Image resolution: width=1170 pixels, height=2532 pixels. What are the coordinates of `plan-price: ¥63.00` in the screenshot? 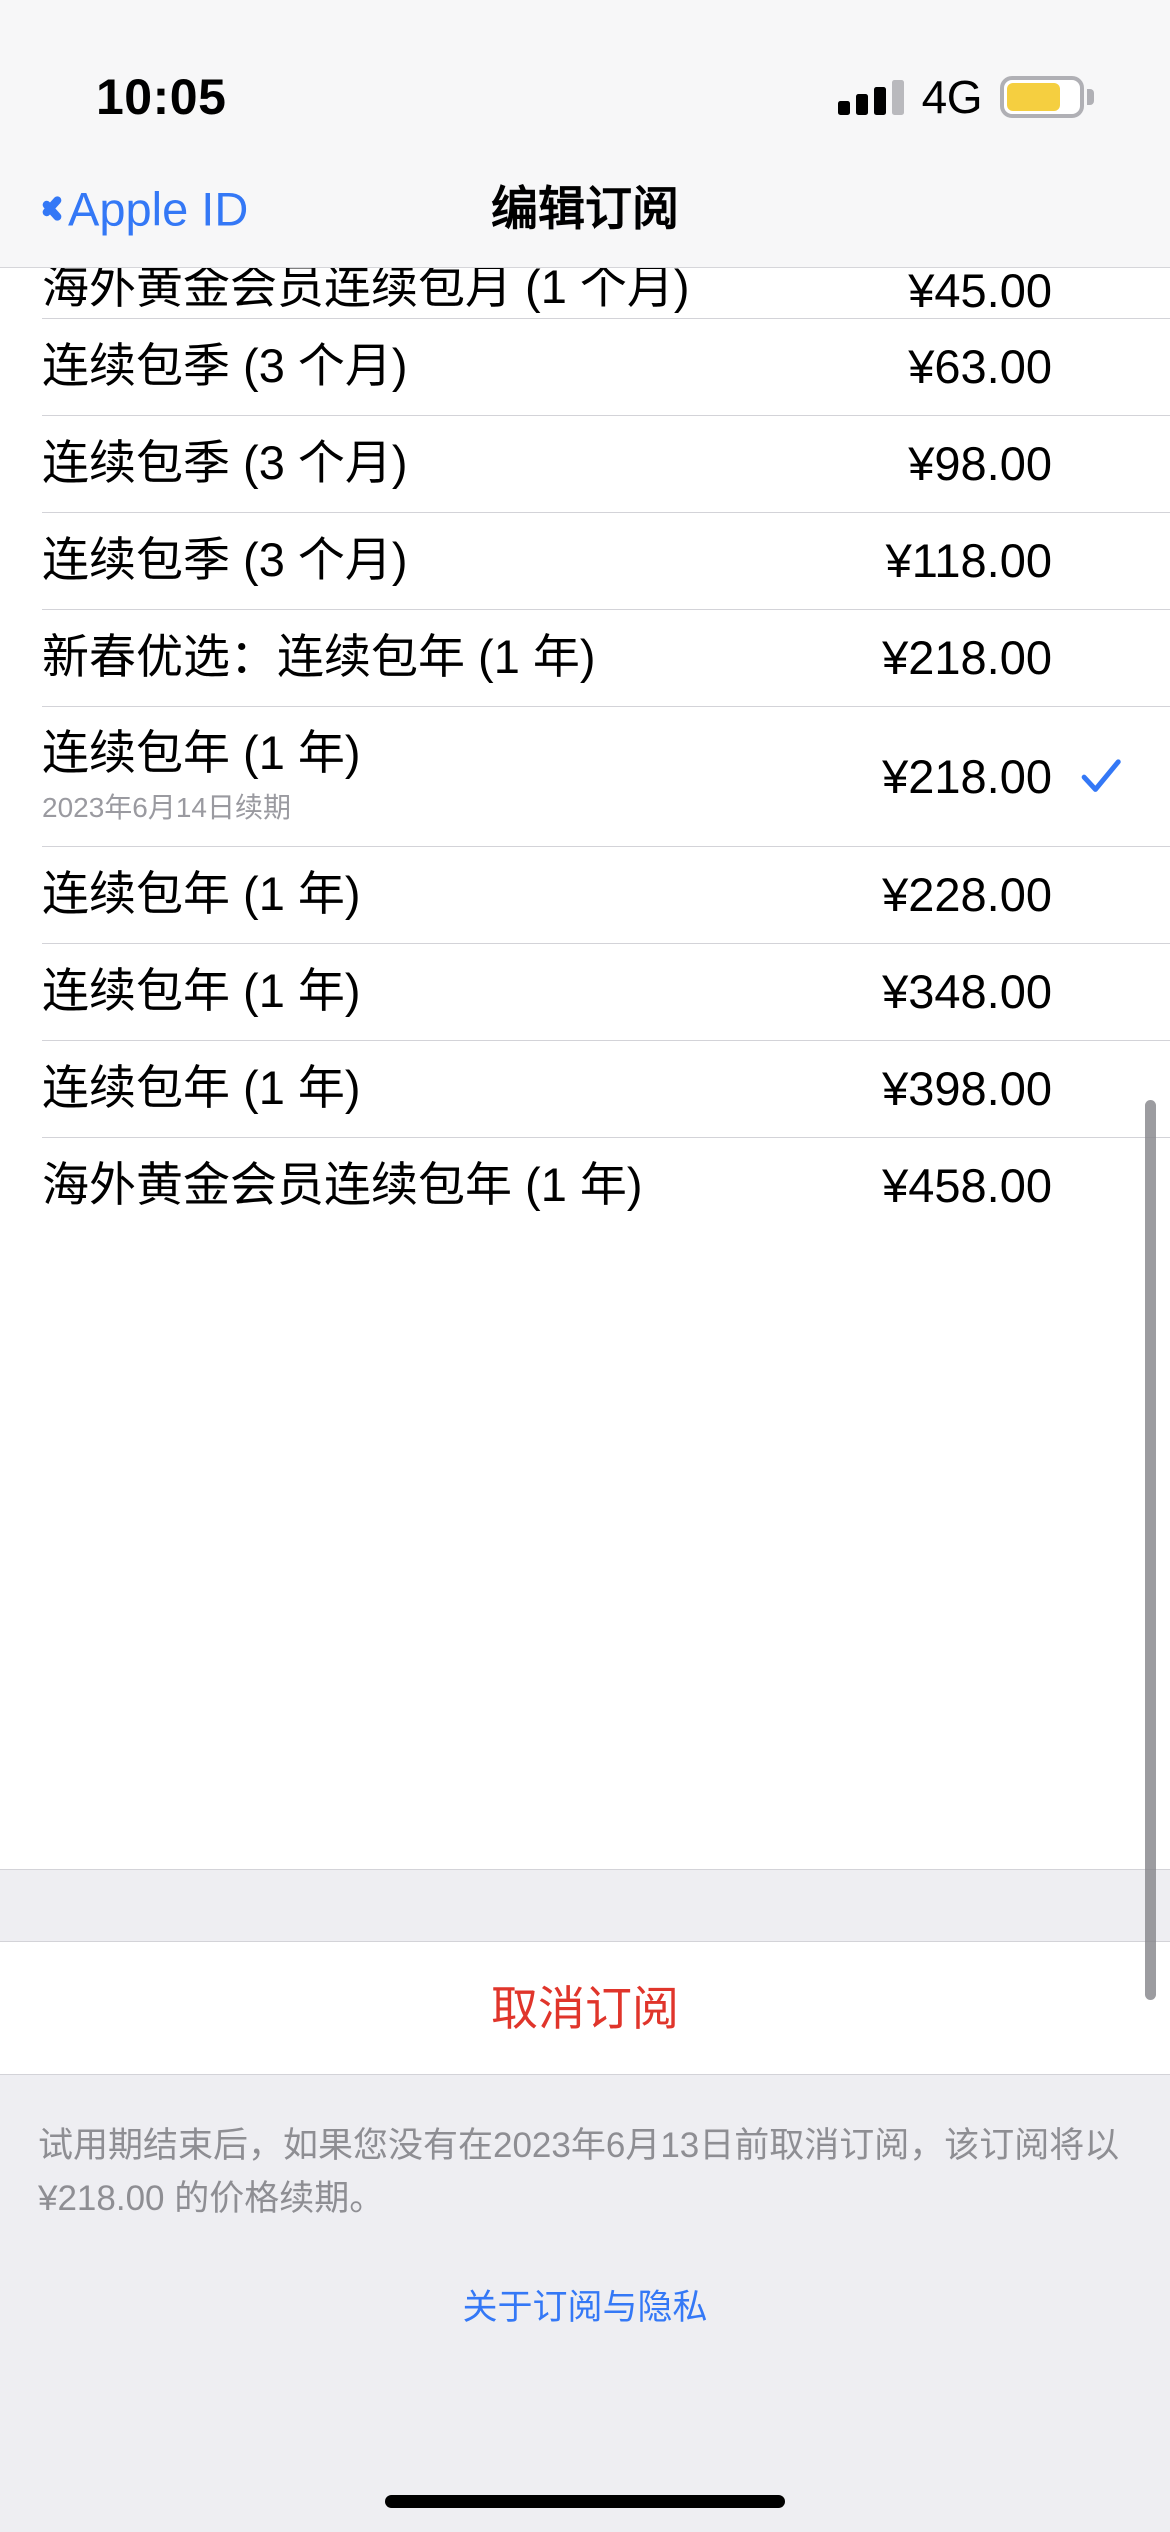 It's located at (980, 366).